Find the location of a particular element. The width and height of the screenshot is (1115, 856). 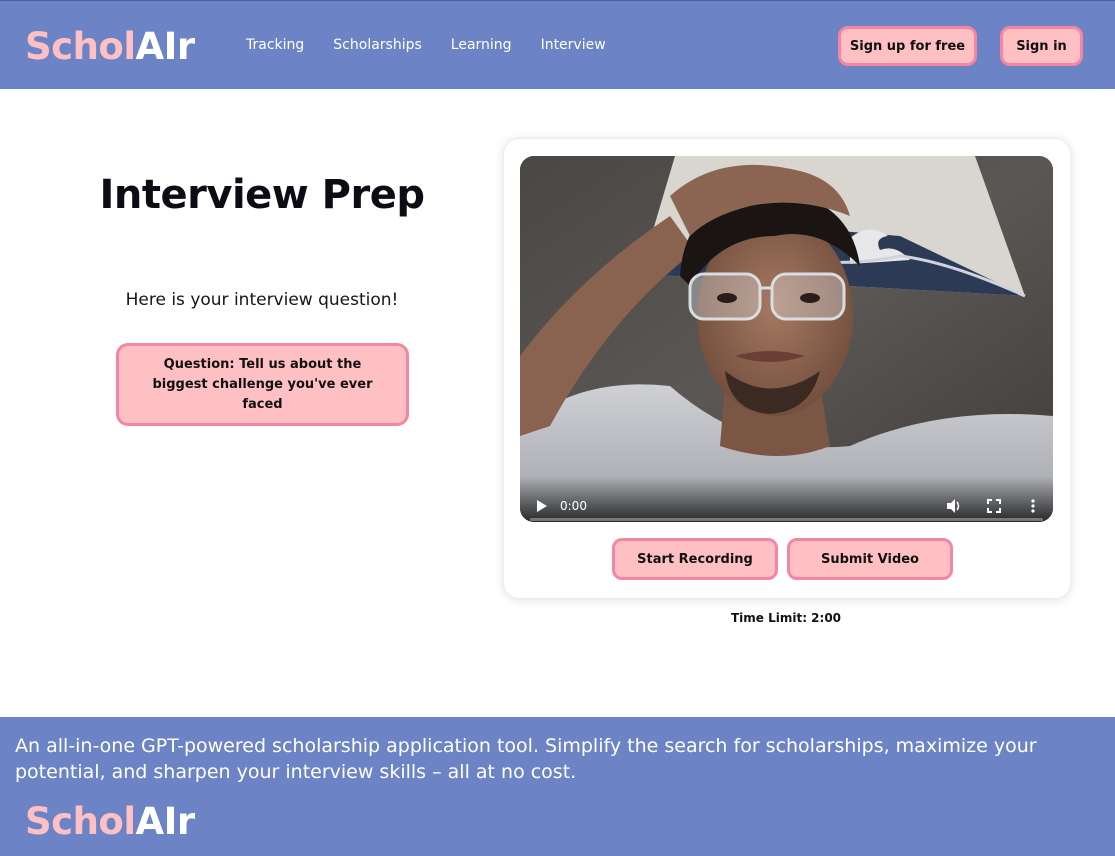

volume-icon is located at coordinates (954, 506).